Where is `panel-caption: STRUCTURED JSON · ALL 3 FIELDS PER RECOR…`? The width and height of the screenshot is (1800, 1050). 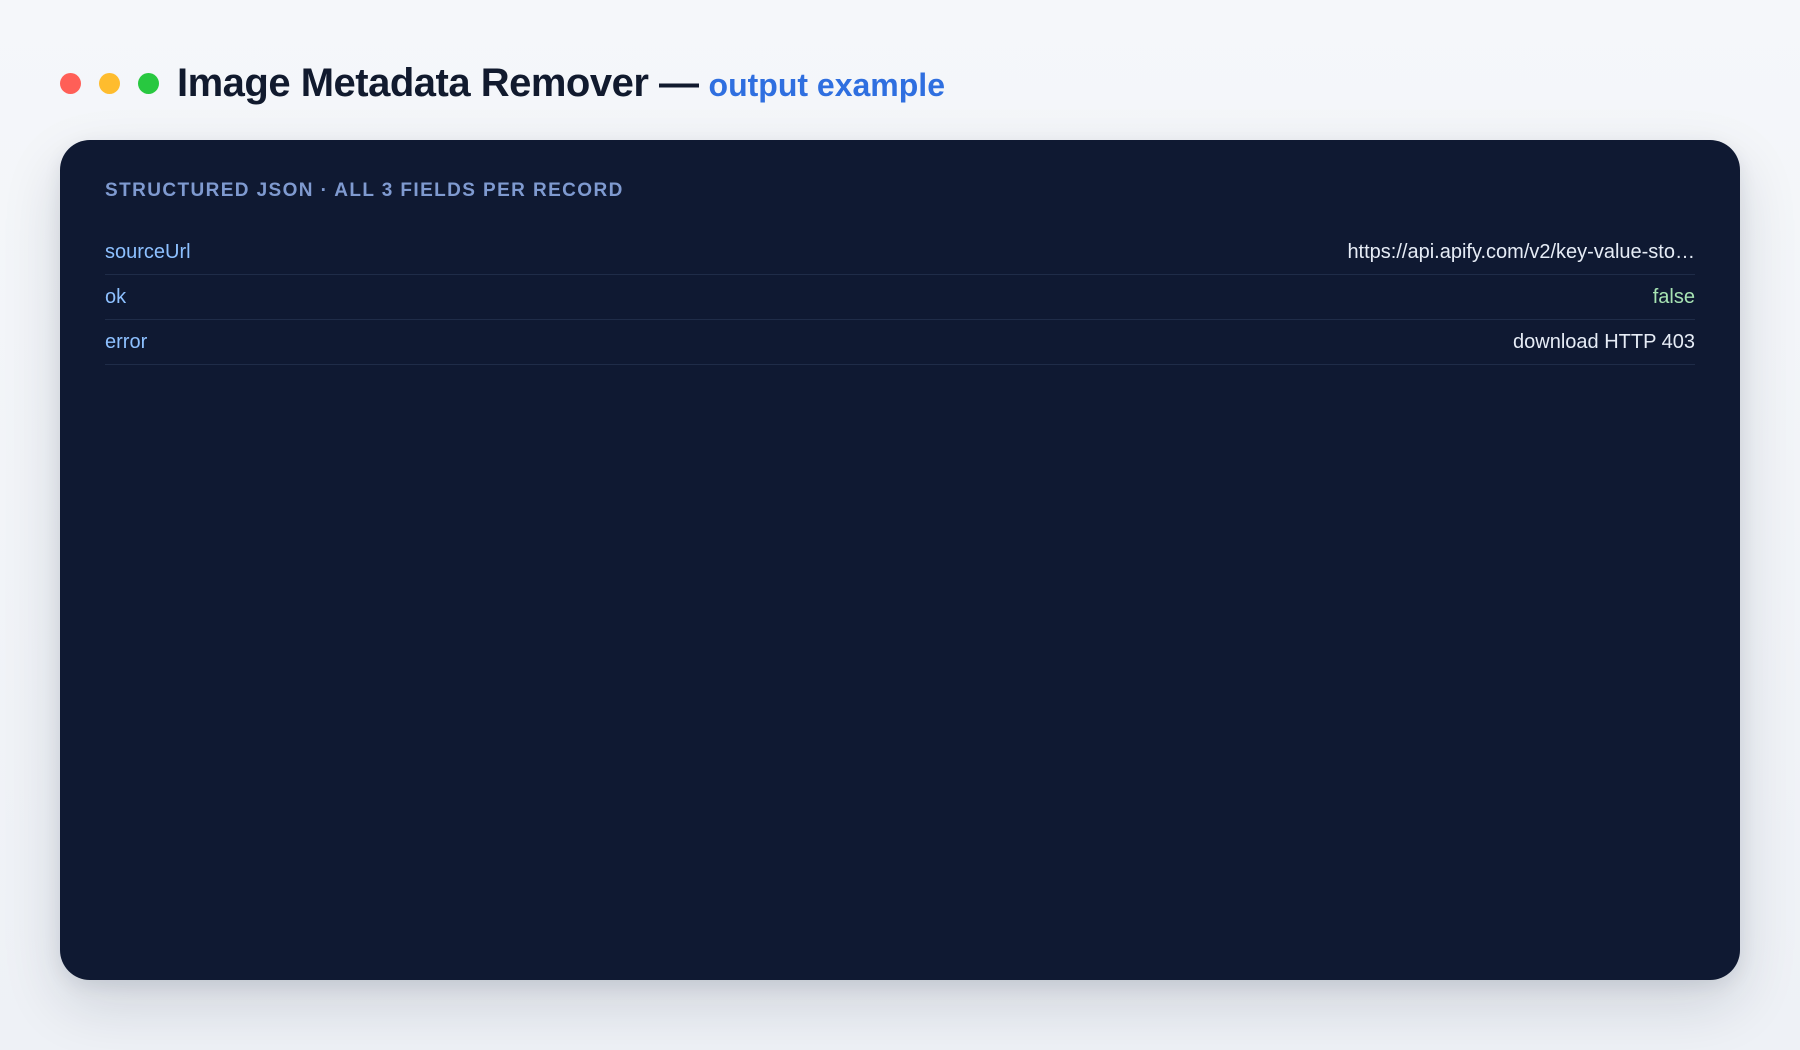 panel-caption: STRUCTURED JSON · ALL 3 FIELDS PER RECOR… is located at coordinates (364, 190).